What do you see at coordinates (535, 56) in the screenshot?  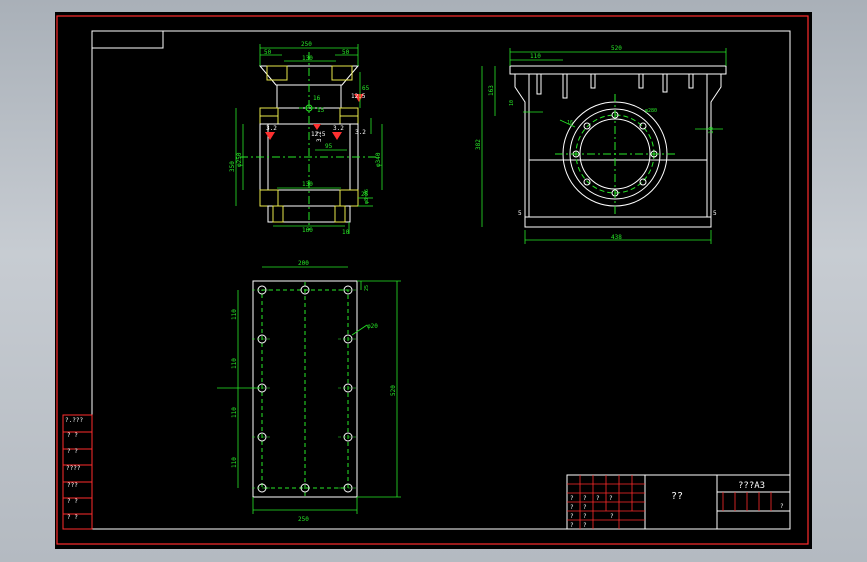 I see `side-dim-top-left: 110` at bounding box center [535, 56].